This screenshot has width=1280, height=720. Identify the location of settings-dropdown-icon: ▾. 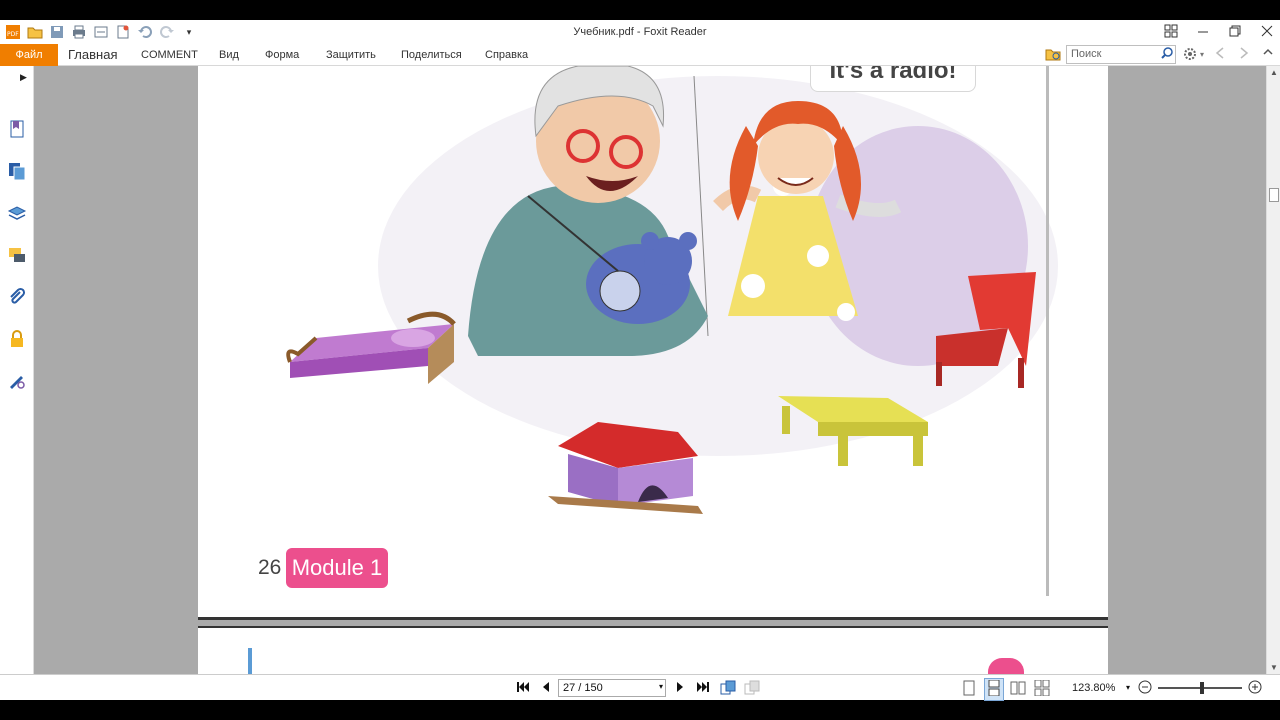
(1202, 54).